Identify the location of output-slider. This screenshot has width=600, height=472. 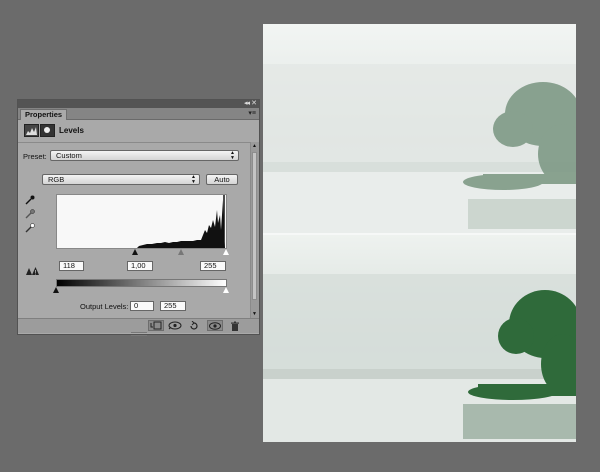
(141, 291).